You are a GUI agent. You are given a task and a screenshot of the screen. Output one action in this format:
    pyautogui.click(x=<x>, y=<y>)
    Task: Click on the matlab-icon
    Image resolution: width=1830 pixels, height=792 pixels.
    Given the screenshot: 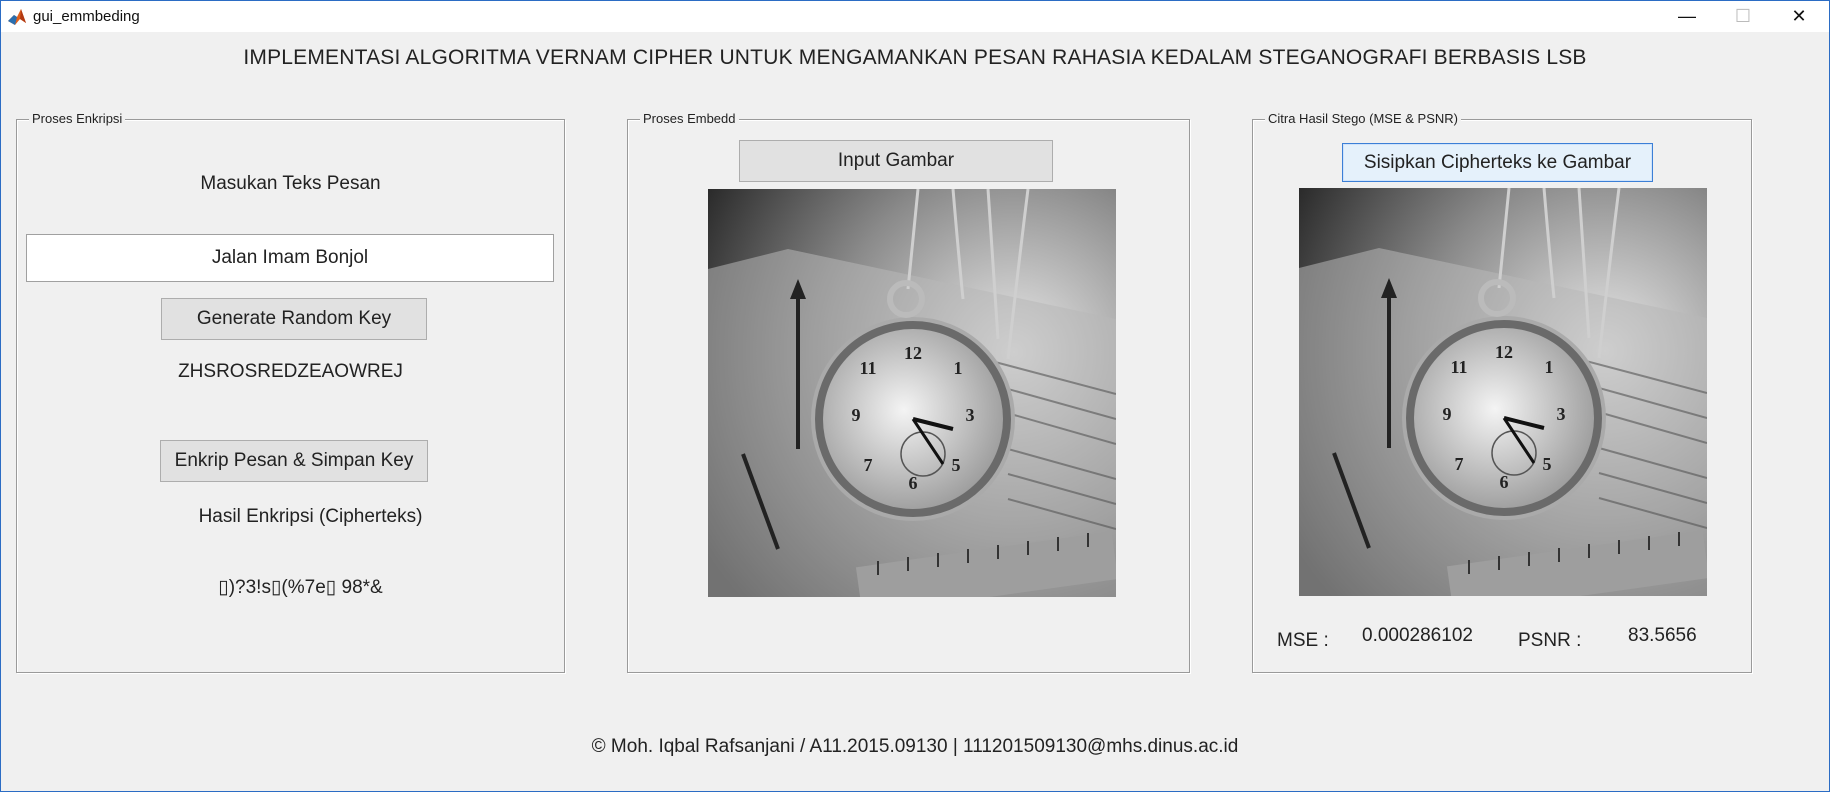 What is the action you would take?
    pyautogui.click(x=17, y=17)
    